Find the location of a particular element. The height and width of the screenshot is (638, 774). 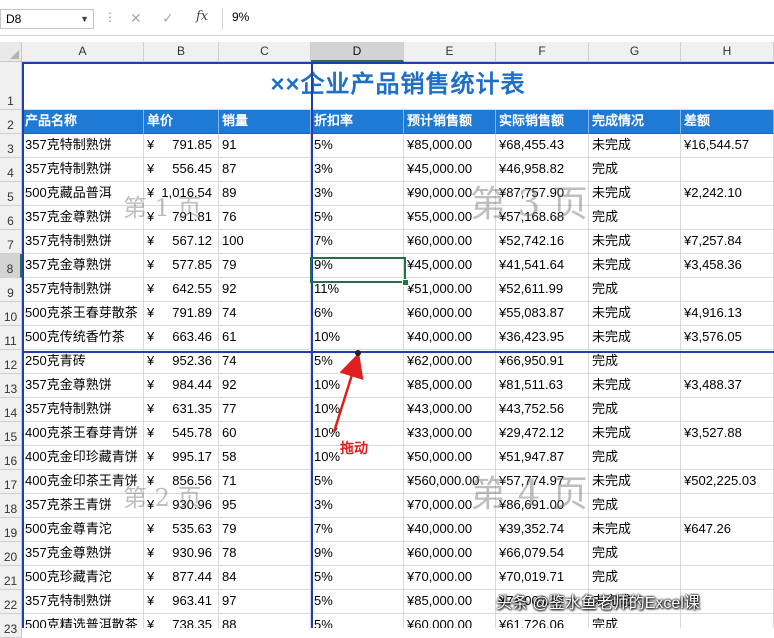

cell-b14: ¥631.35 is located at coordinates (181, 410).